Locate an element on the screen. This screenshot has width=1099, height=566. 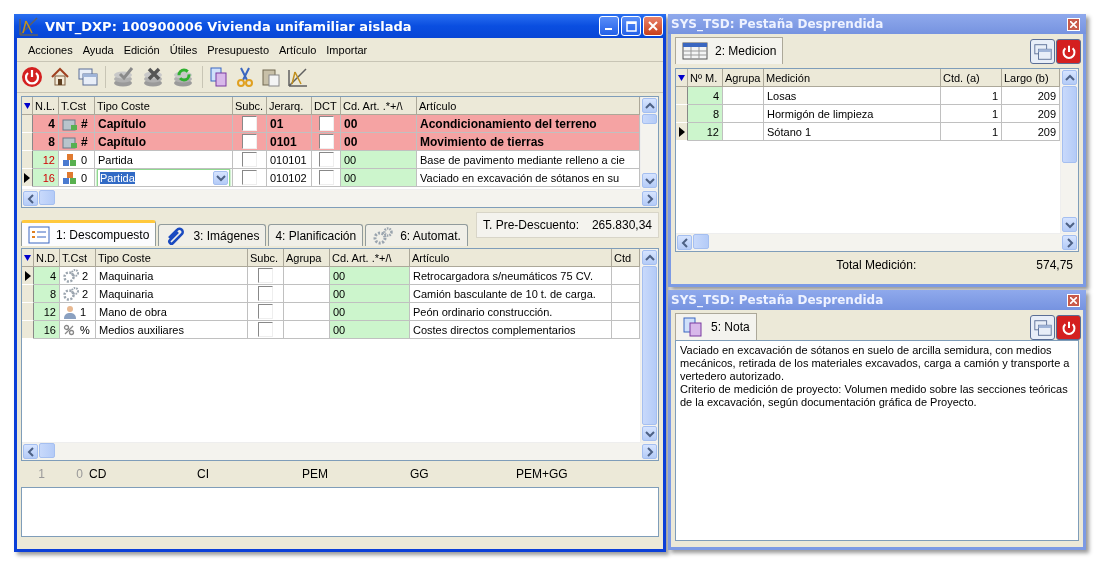
column-header: N.D. is located at coordinates (47, 258).